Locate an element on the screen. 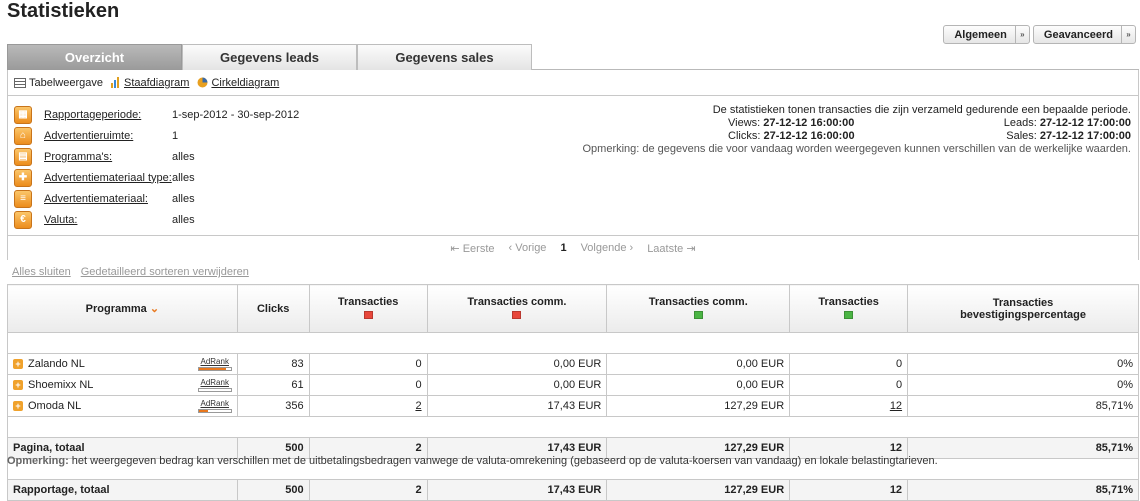 Image resolution: width=1140 pixels, height=501 pixels. view-pie-option: Cirkeldiagram is located at coordinates (238, 83).